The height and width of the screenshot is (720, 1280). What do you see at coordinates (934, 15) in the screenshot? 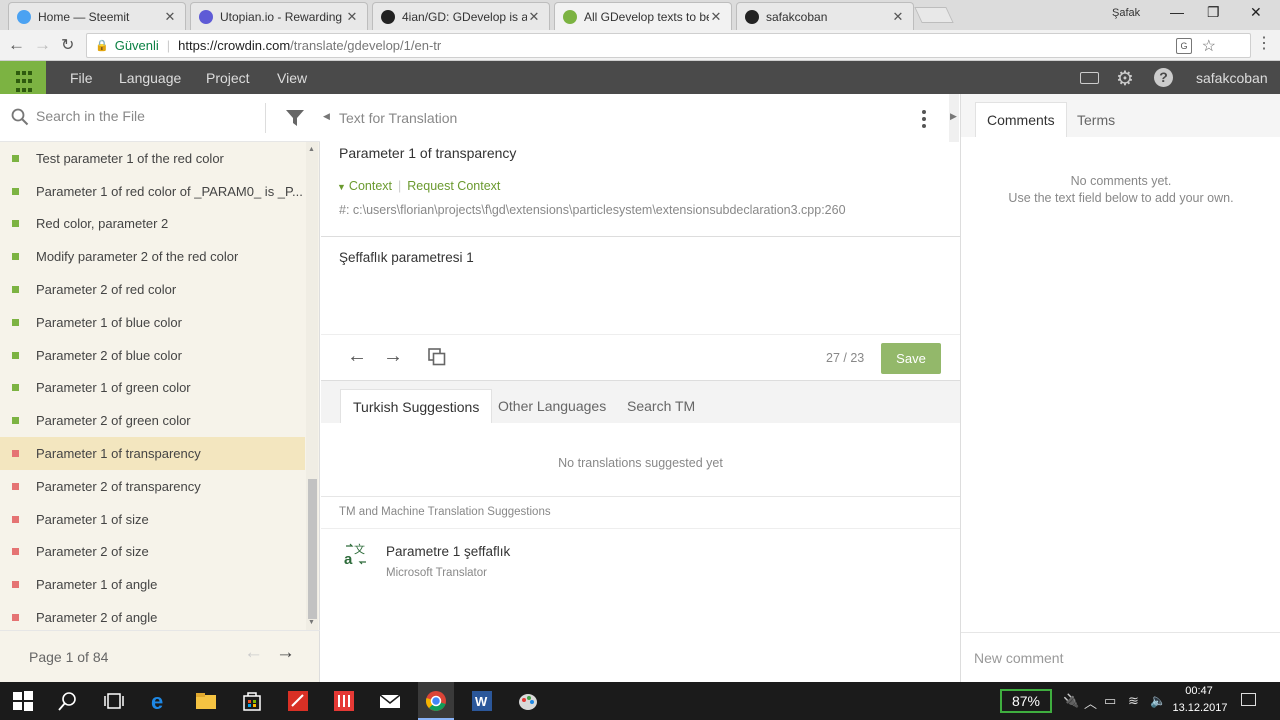
I see `new-tab-button` at bounding box center [934, 15].